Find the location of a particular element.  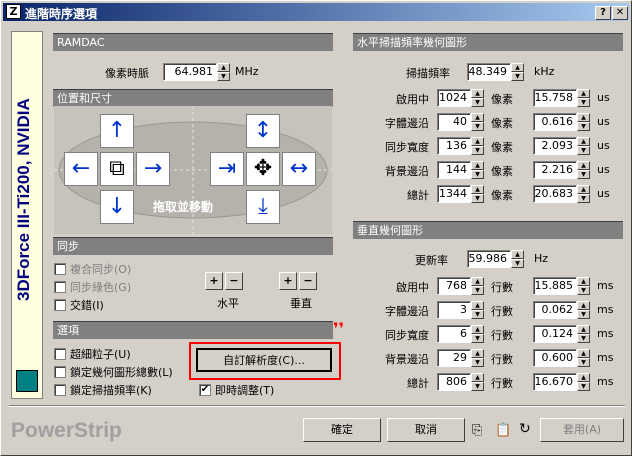

move-all-icon: ✥ is located at coordinates (263, 169).